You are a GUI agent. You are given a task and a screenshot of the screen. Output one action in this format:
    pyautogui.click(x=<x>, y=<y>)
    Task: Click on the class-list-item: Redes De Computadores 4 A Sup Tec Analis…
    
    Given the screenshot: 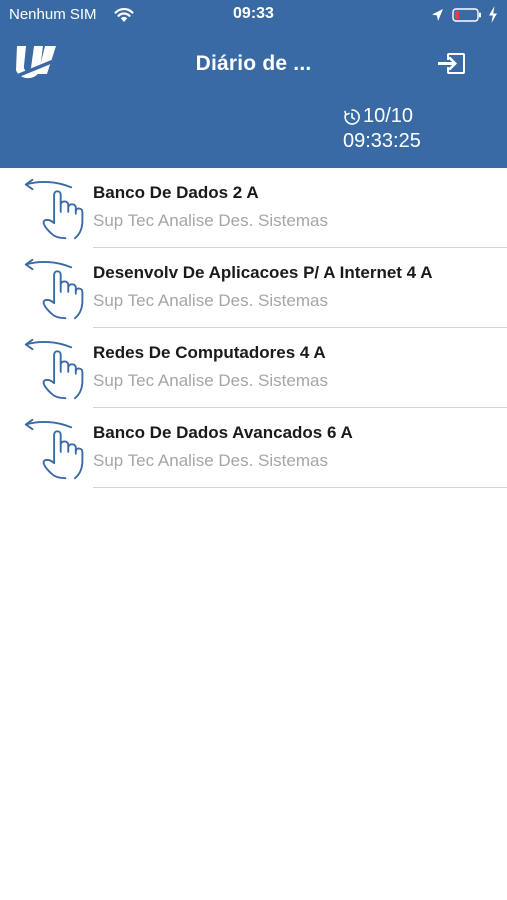 What is the action you would take?
    pyautogui.click(x=253, y=368)
    